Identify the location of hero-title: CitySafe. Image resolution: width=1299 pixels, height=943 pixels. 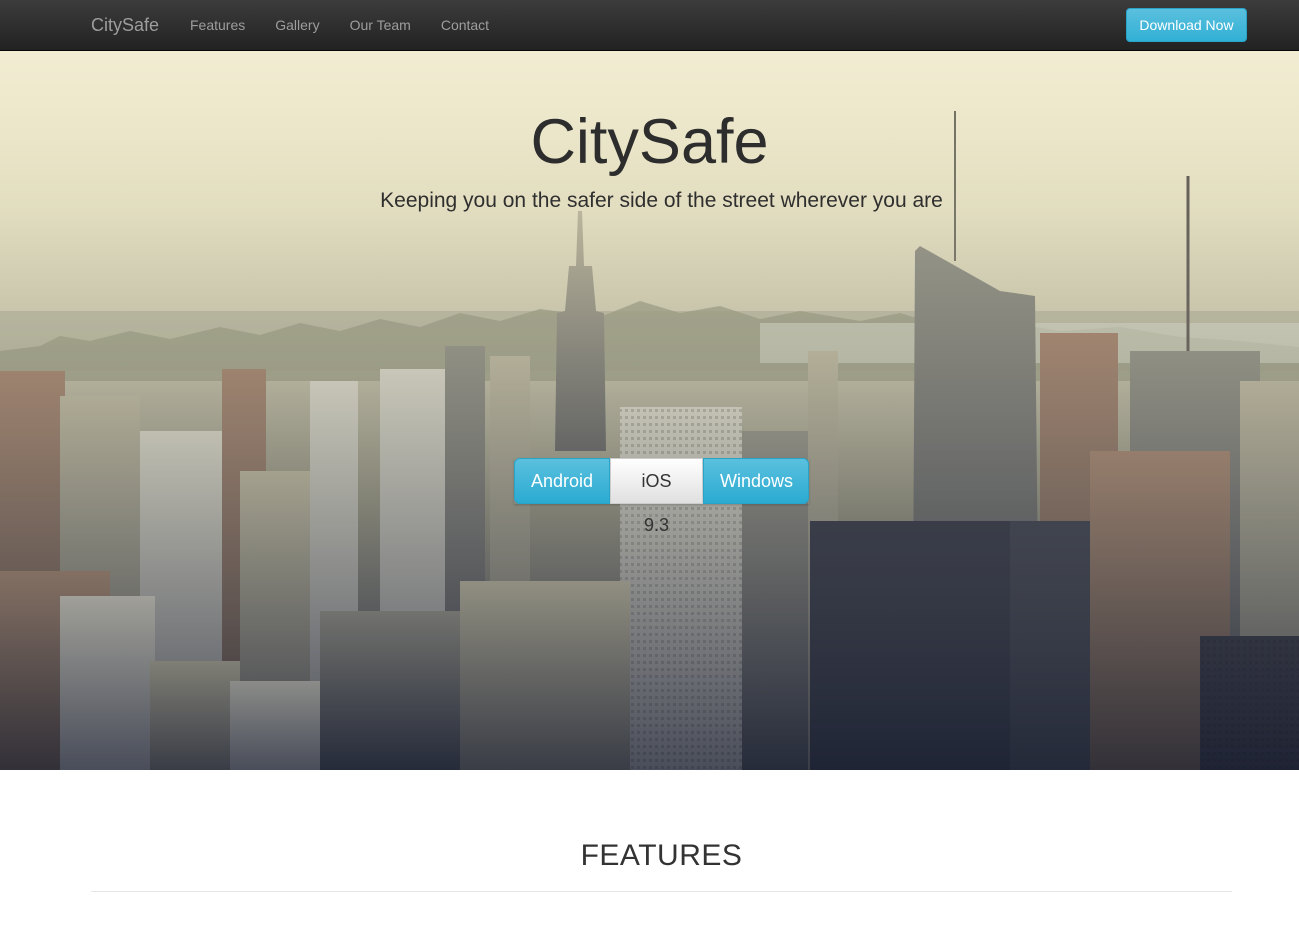
(649, 142).